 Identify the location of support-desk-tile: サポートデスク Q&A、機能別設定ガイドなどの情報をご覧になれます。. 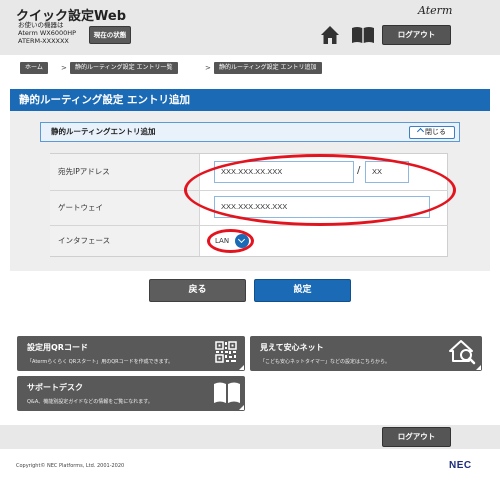
(131, 393).